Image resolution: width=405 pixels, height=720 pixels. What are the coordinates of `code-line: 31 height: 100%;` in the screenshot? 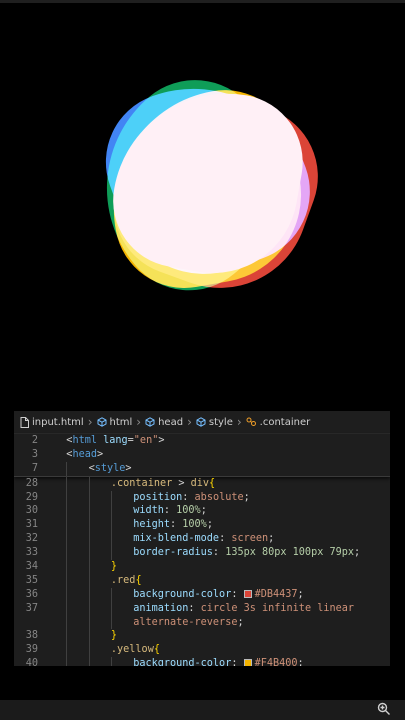 It's located at (202, 525).